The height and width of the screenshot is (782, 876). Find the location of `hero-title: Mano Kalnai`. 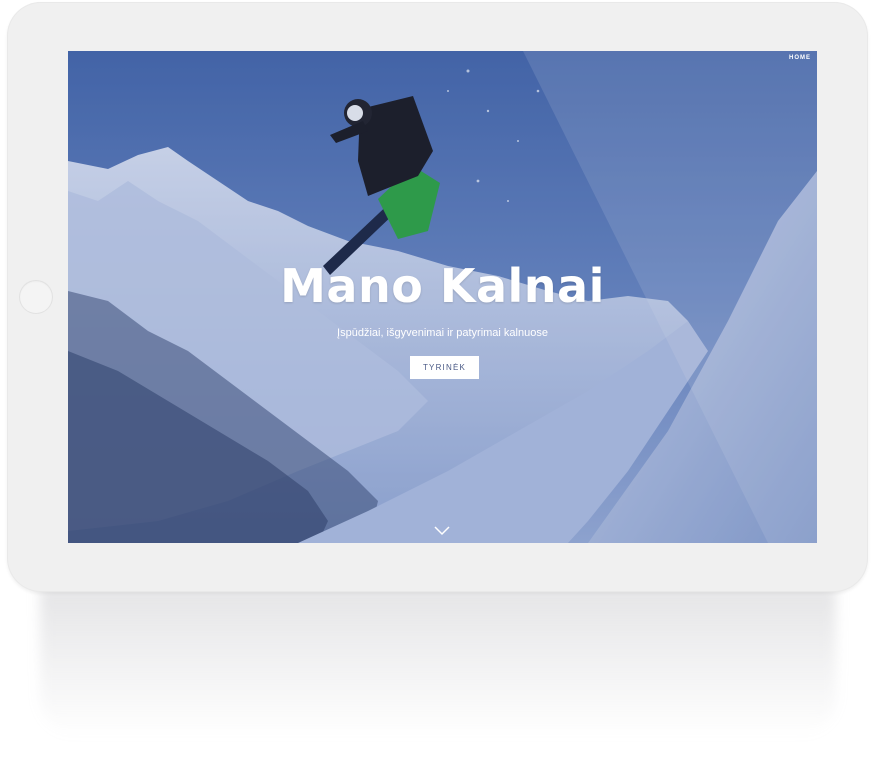

hero-title: Mano Kalnai is located at coordinates (442, 286).